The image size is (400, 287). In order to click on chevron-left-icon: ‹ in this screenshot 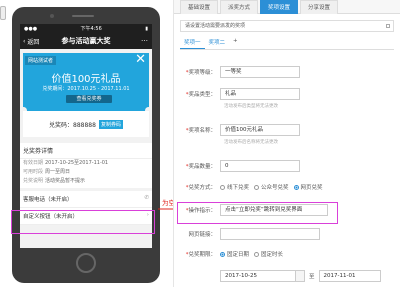, I will do `click(24, 41)`.